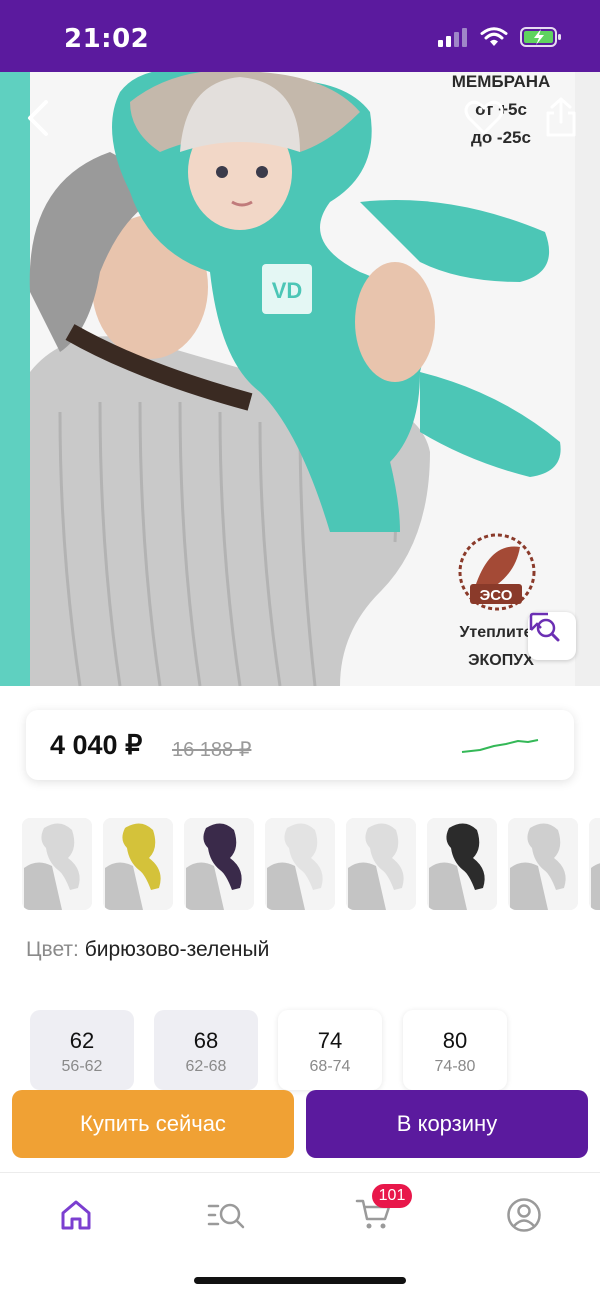  Describe the element at coordinates (177, 949) in the screenshot. I see `color-value: бирюзово-зеленый` at that location.